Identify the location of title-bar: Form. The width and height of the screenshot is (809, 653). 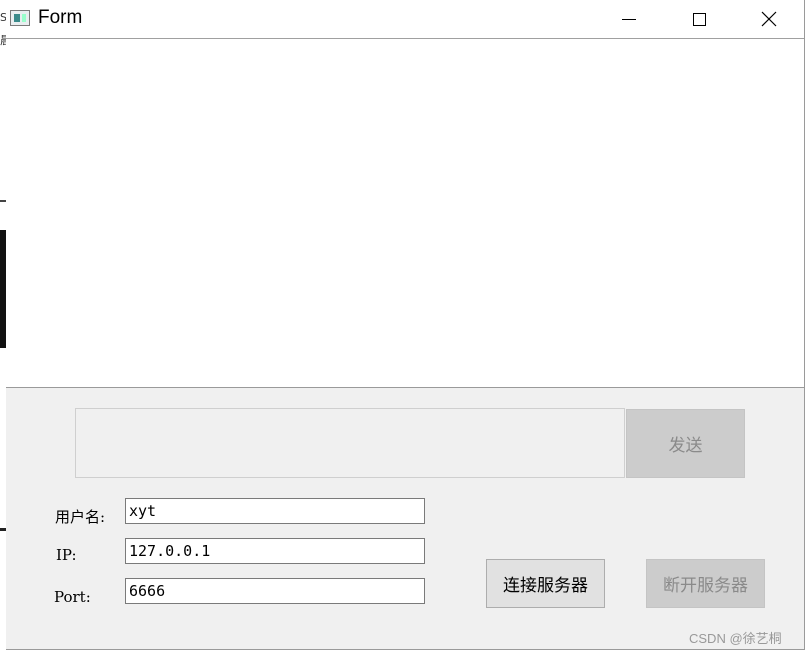
(405, 19).